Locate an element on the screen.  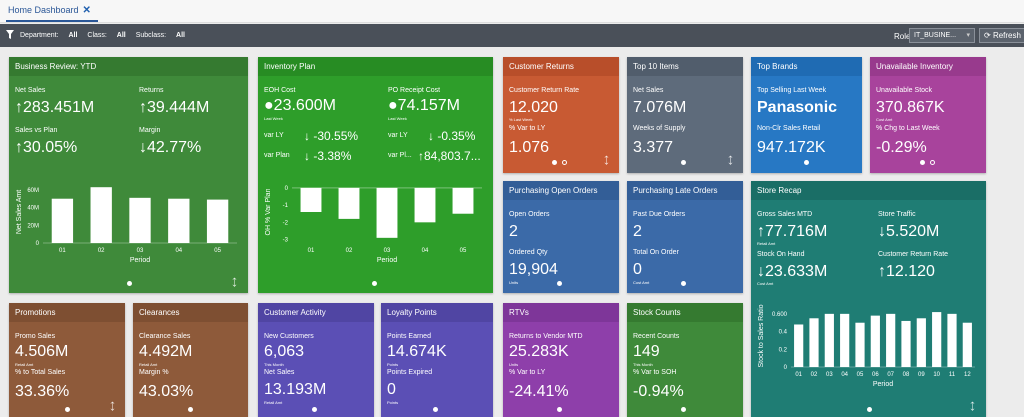
var-soh-value: -0.94% is located at coordinates (658, 391).